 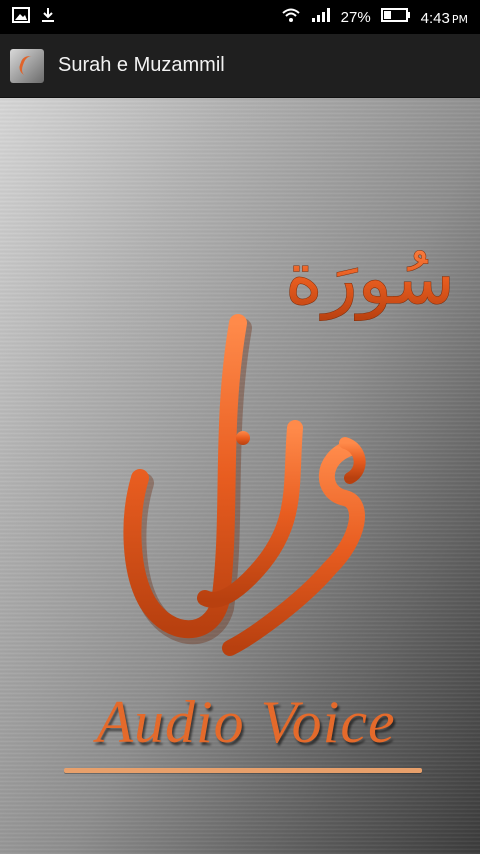 What do you see at coordinates (395, 17) in the screenshot?
I see `battery-icon` at bounding box center [395, 17].